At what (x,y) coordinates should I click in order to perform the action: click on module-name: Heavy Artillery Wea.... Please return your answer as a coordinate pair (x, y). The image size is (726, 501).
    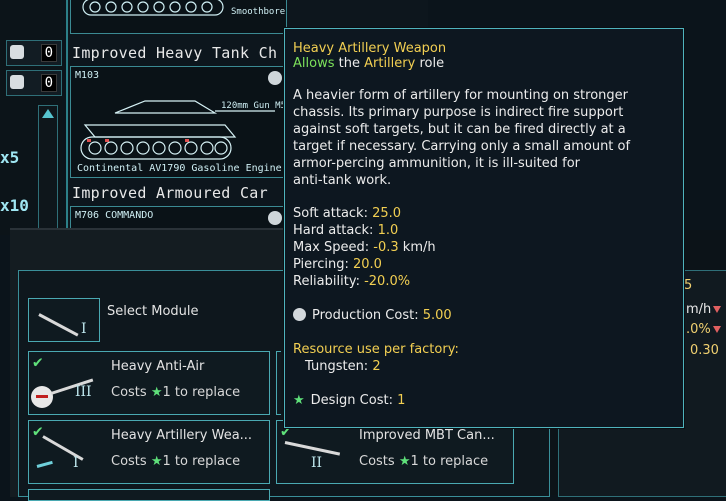
    Looking at the image, I should click on (182, 435).